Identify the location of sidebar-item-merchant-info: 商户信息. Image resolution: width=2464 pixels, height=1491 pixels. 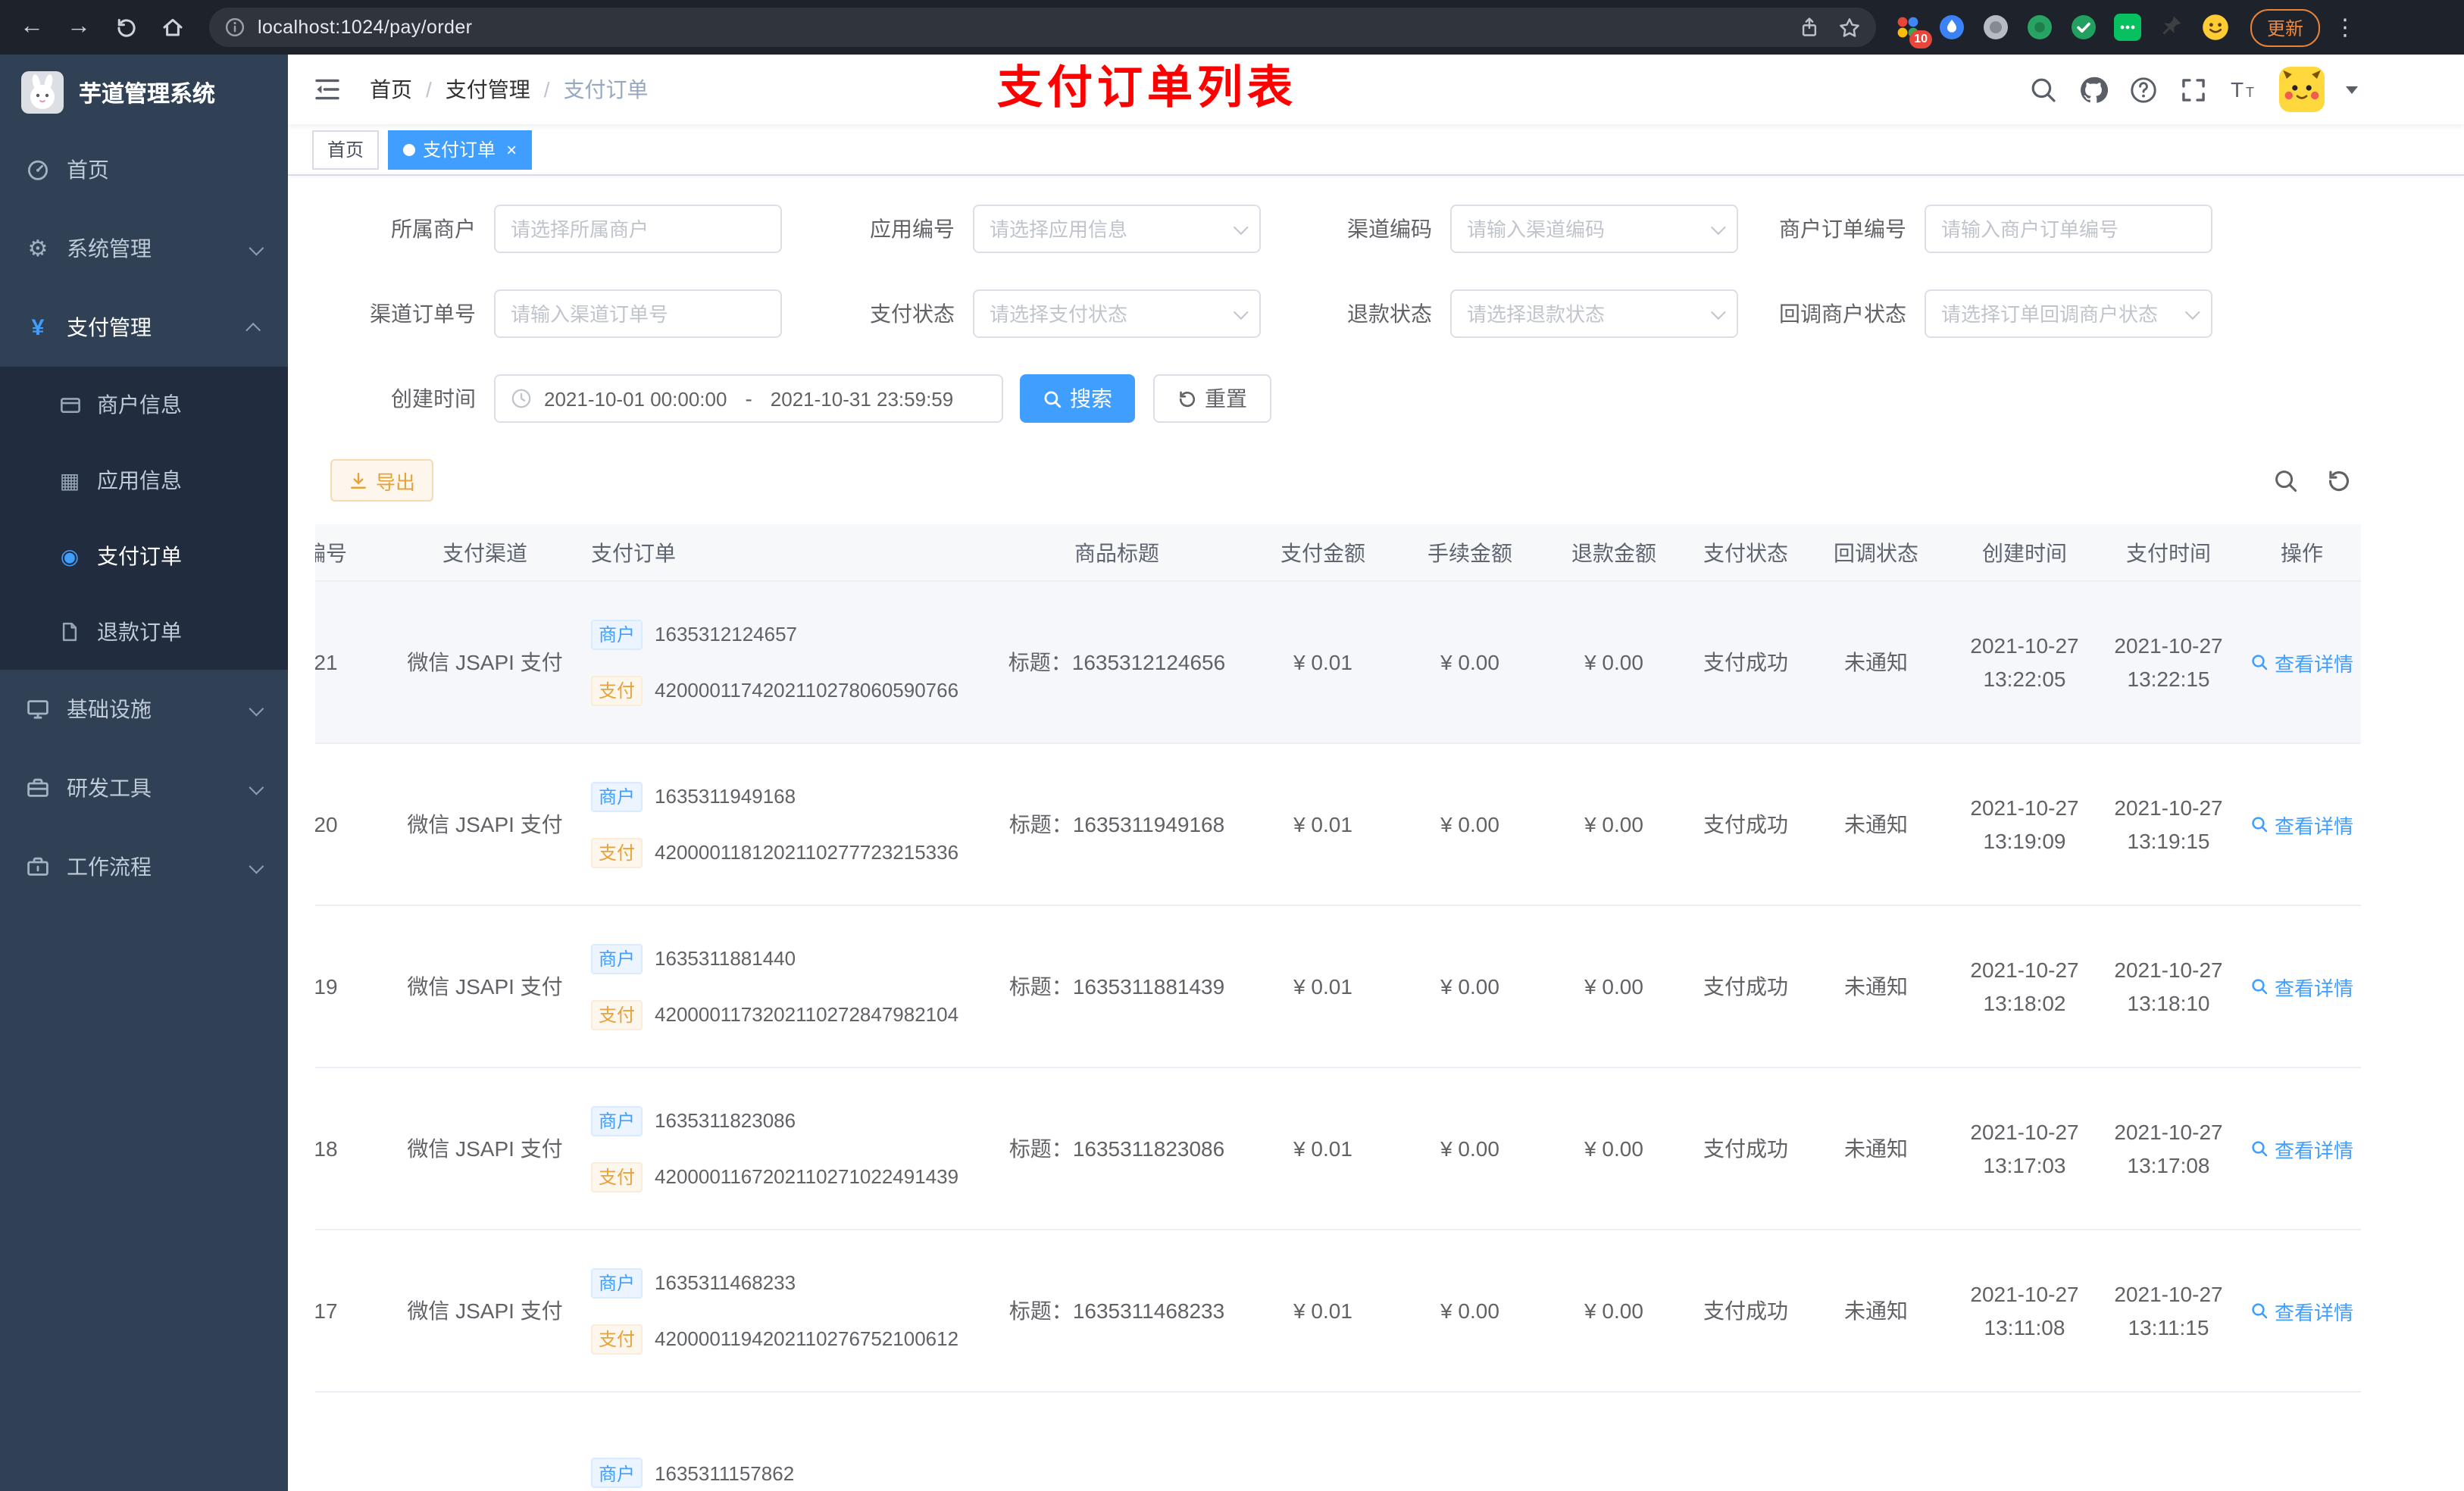
(144, 404).